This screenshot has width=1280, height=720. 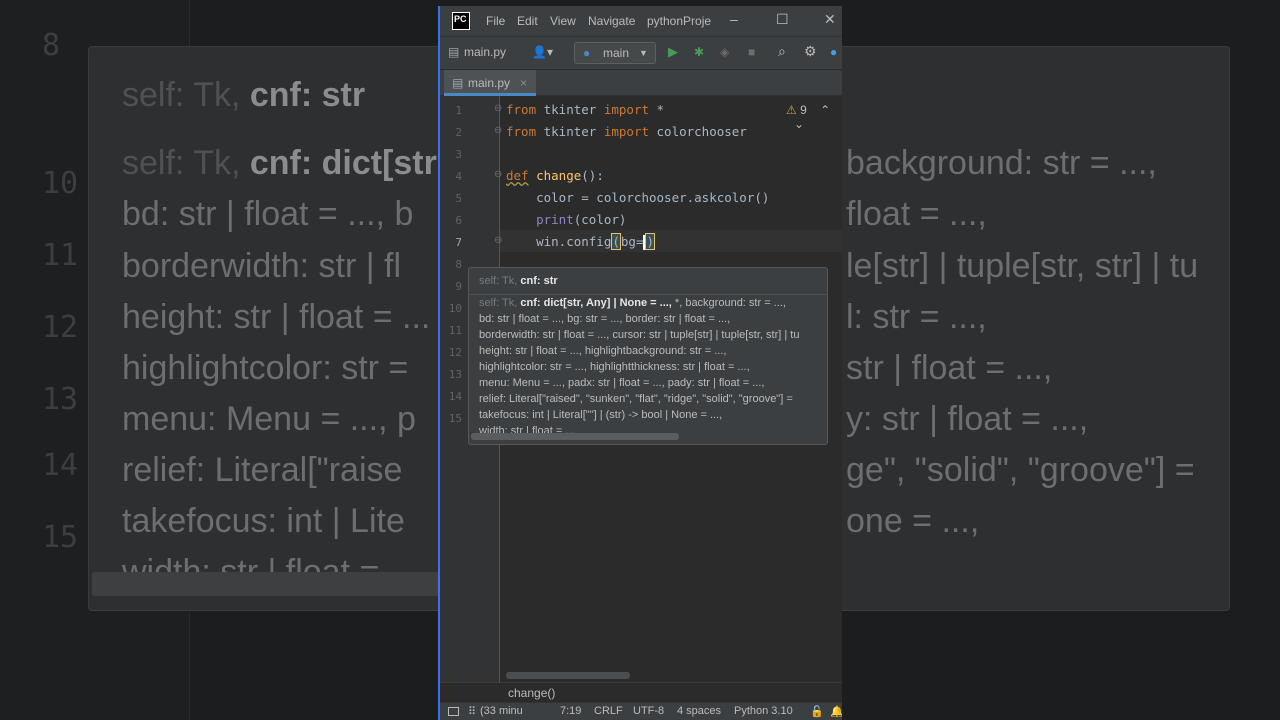 I want to click on bg-popup-line: ge", "solid", "groove"] =, so click(x=1020, y=470).